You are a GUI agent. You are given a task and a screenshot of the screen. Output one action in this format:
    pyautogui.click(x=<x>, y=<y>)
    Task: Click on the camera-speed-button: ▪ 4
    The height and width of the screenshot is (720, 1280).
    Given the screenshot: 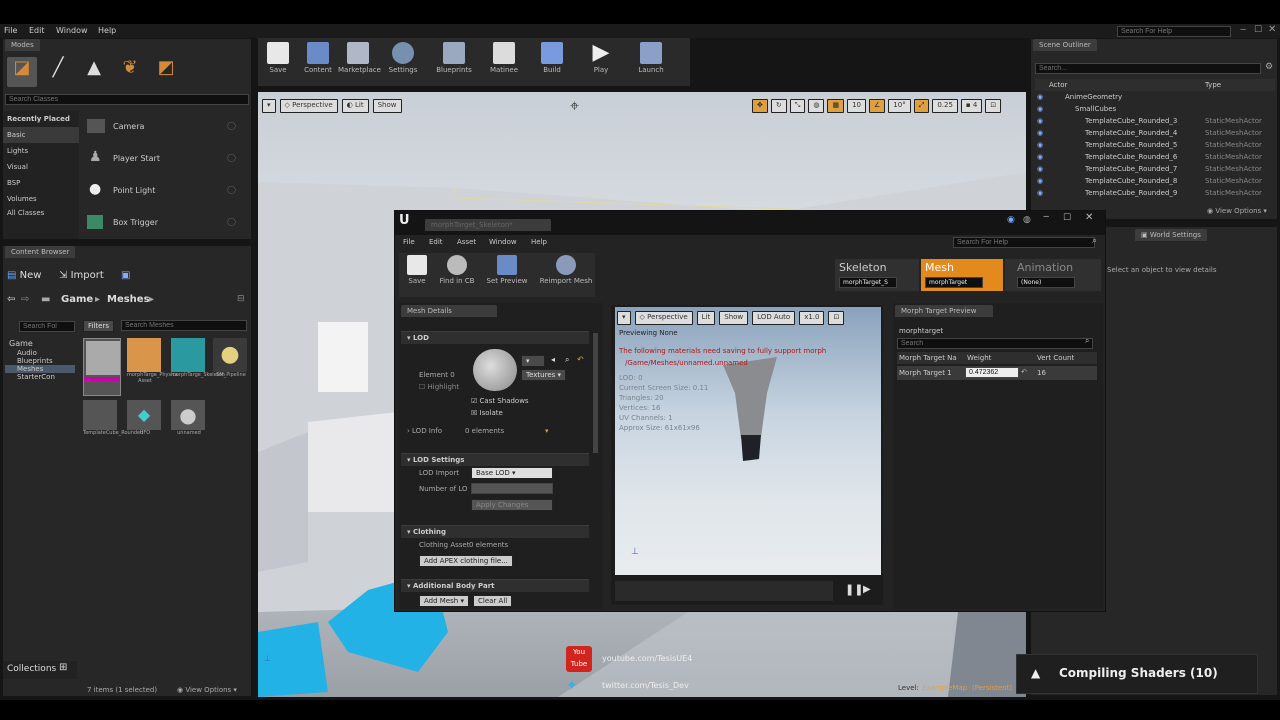 What is the action you would take?
    pyautogui.click(x=971, y=106)
    